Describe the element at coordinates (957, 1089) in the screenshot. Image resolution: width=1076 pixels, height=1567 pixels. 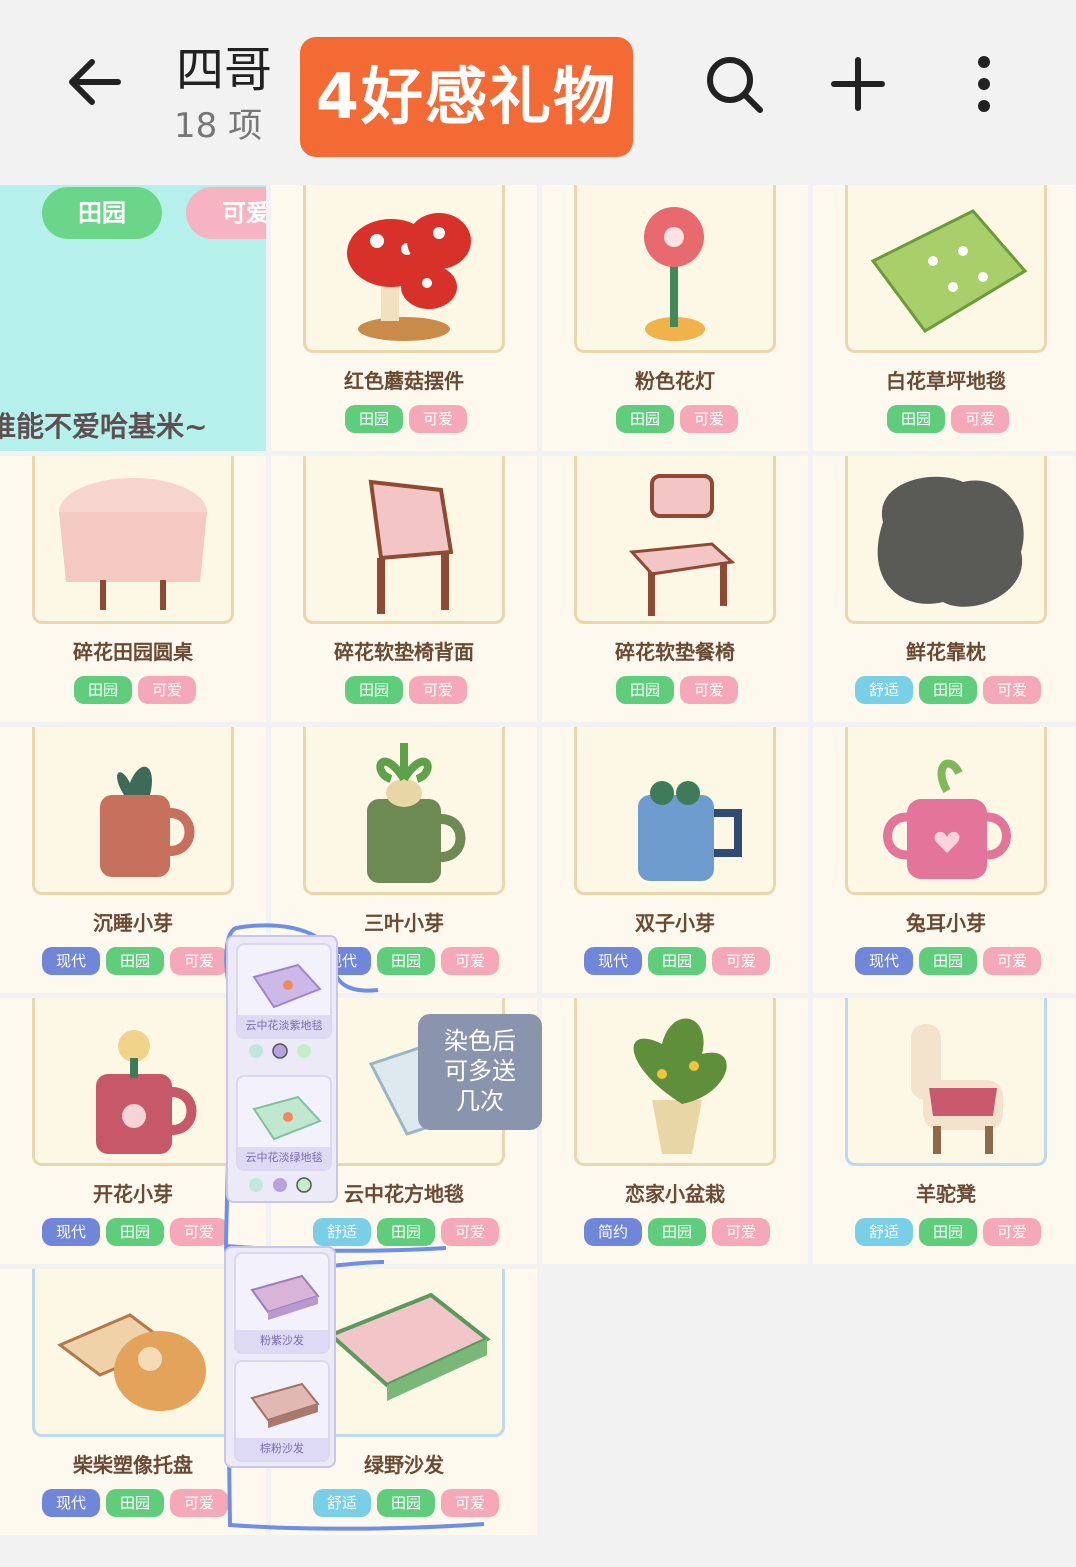
I see `alpaca-stool-icon` at that location.